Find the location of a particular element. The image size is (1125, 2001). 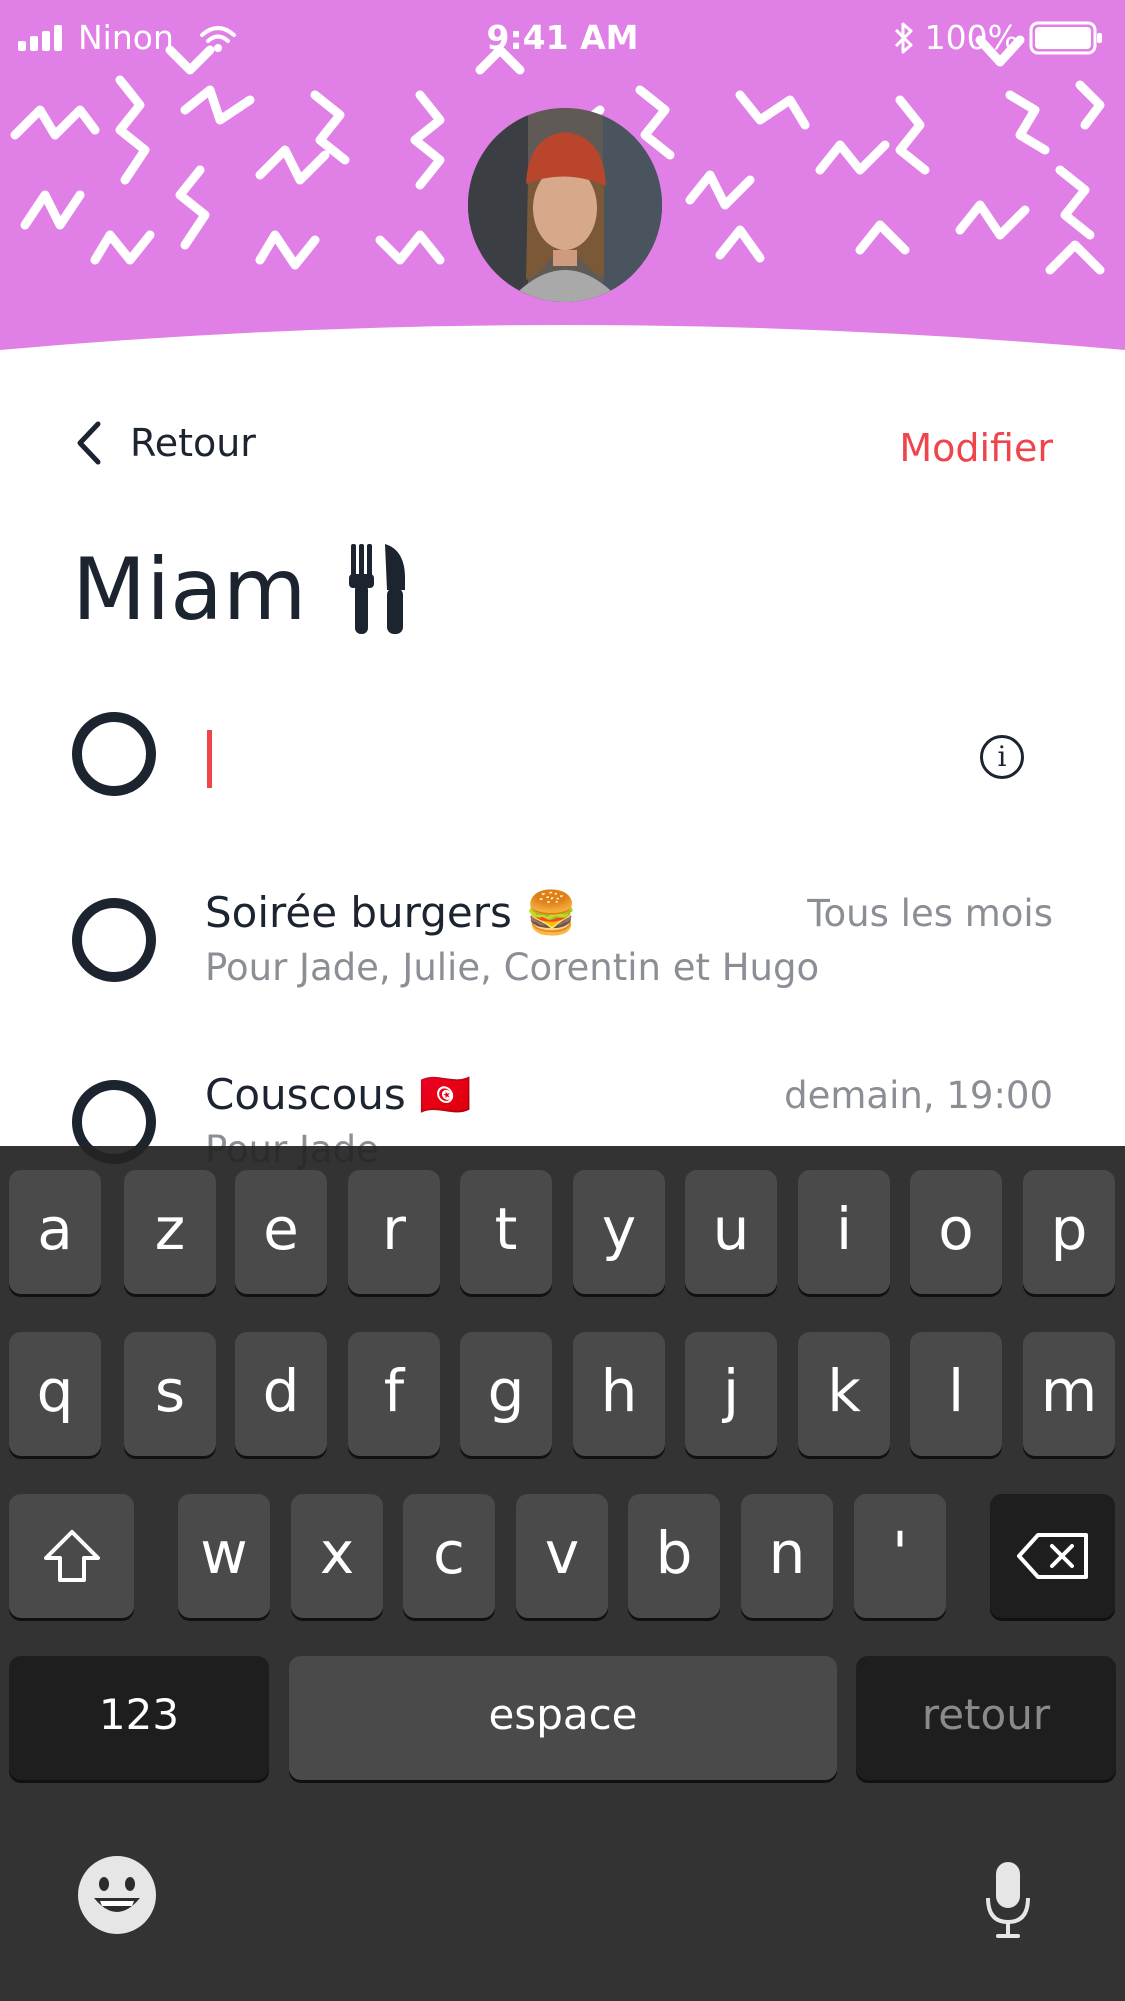

key-u: u is located at coordinates (731, 1232).